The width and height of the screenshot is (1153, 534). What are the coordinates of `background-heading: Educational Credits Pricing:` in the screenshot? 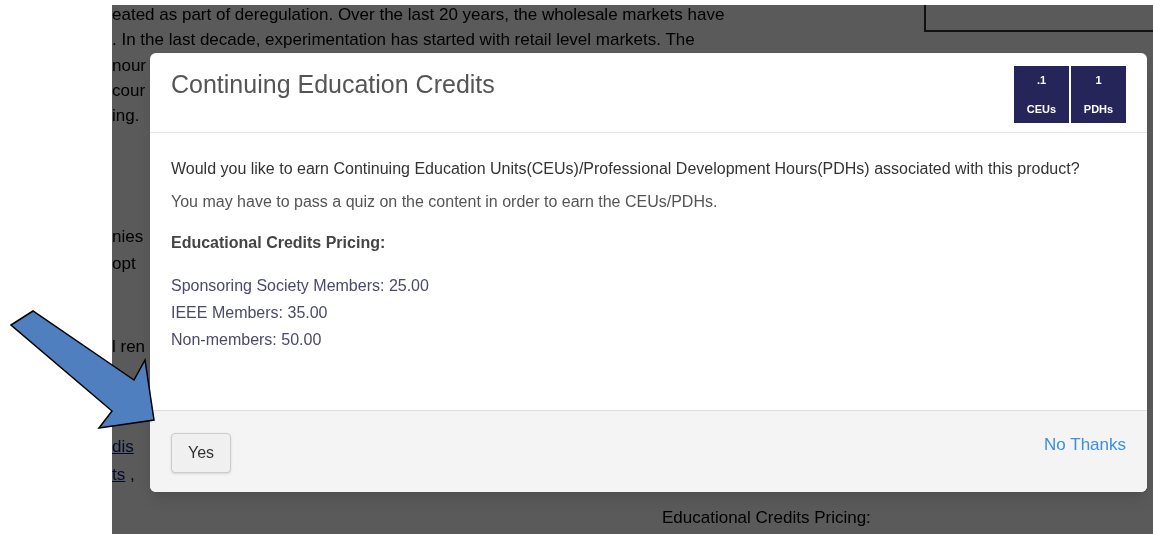 It's located at (766, 517).